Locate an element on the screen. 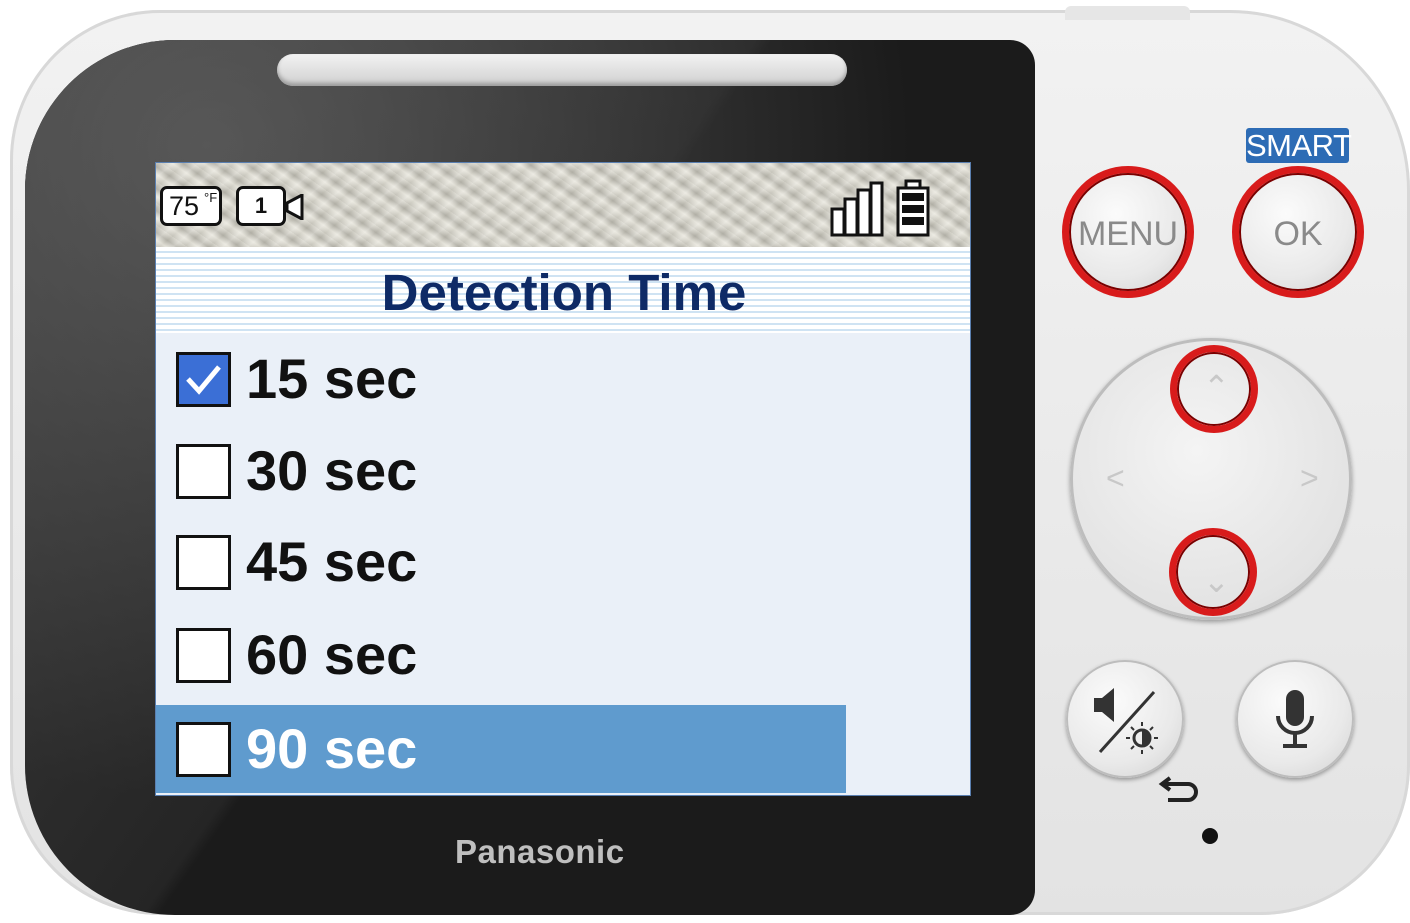  option-90-sec: 90 sec is located at coordinates (501, 749).